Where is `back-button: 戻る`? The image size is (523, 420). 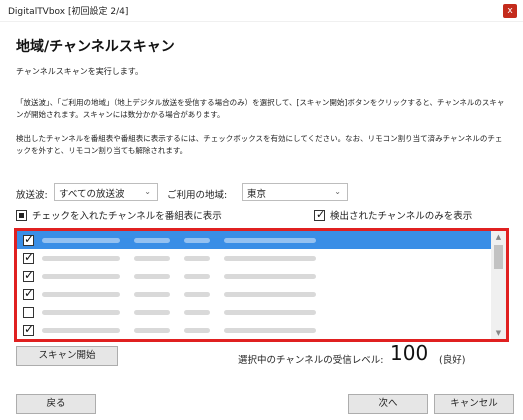 back-button: 戻る is located at coordinates (56, 404).